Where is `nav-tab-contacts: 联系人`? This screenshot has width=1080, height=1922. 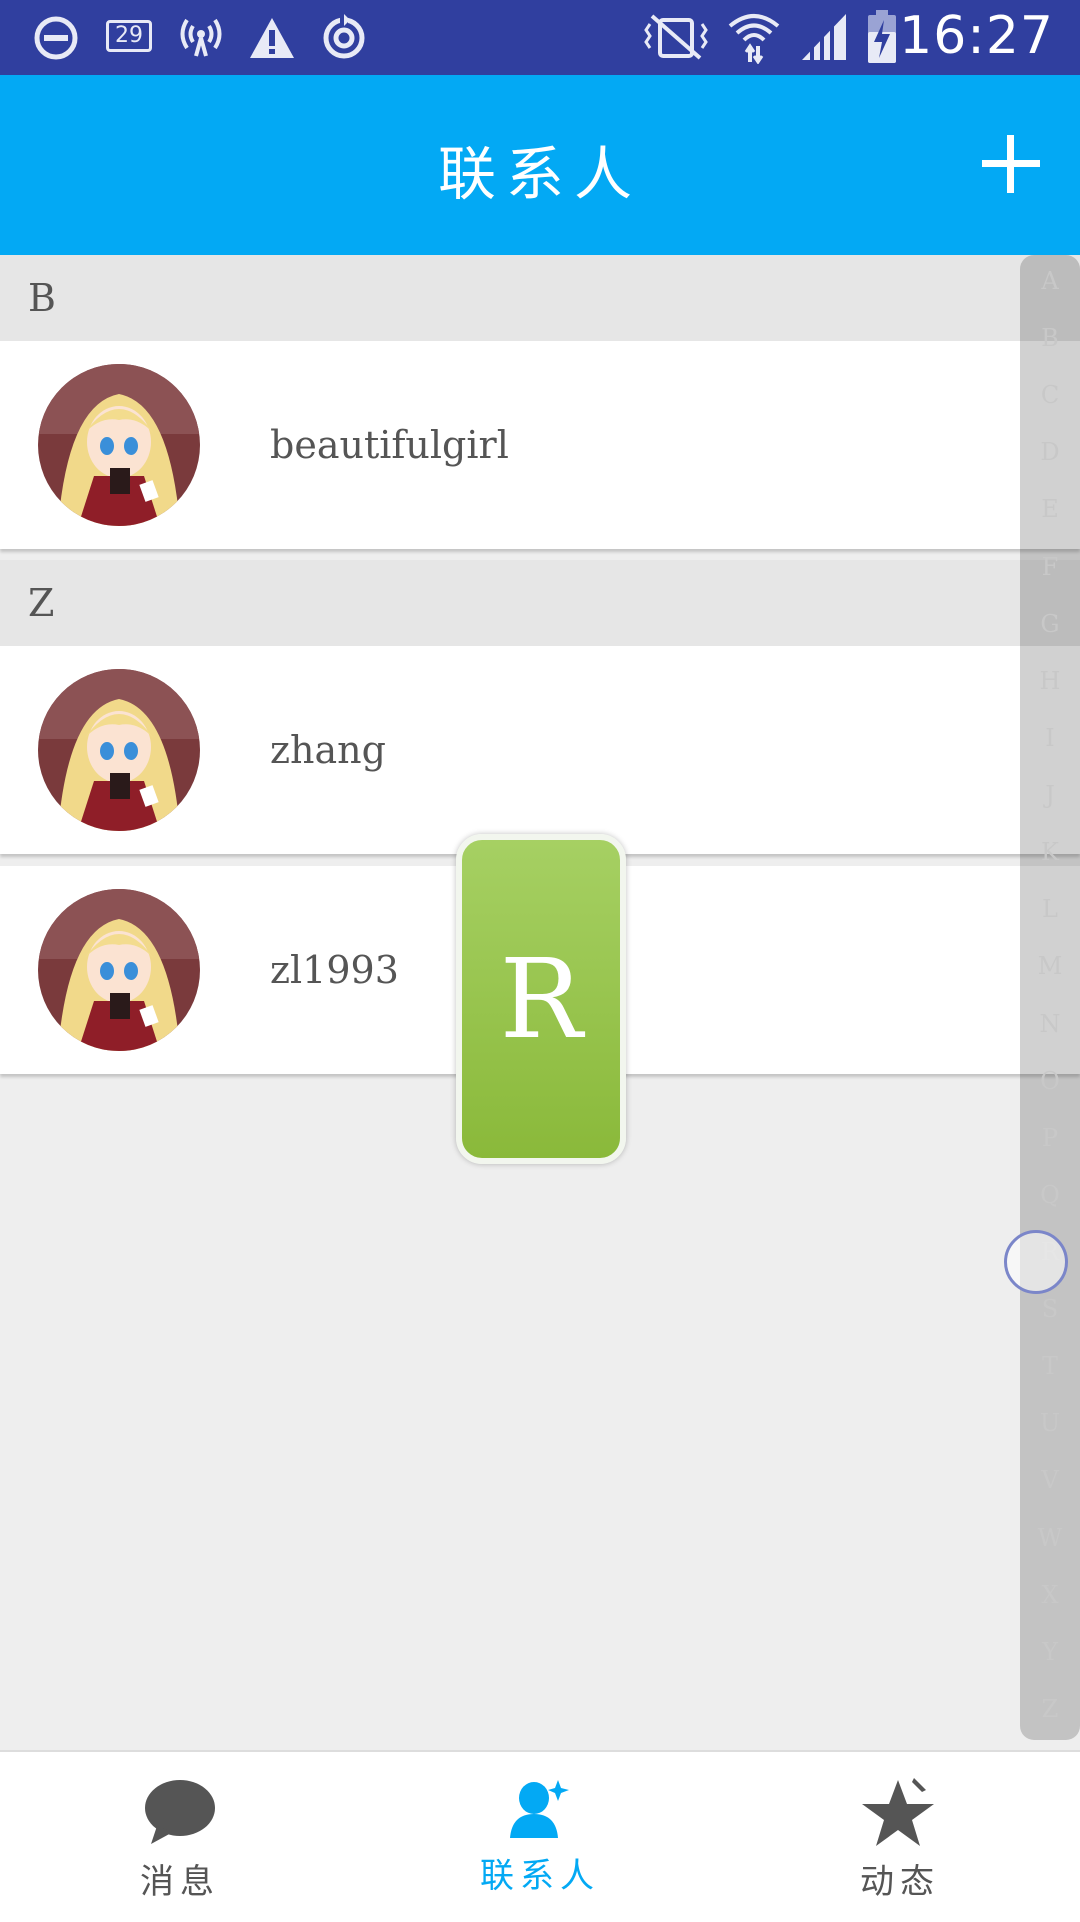
nav-tab-contacts: 联系人 is located at coordinates (540, 1837).